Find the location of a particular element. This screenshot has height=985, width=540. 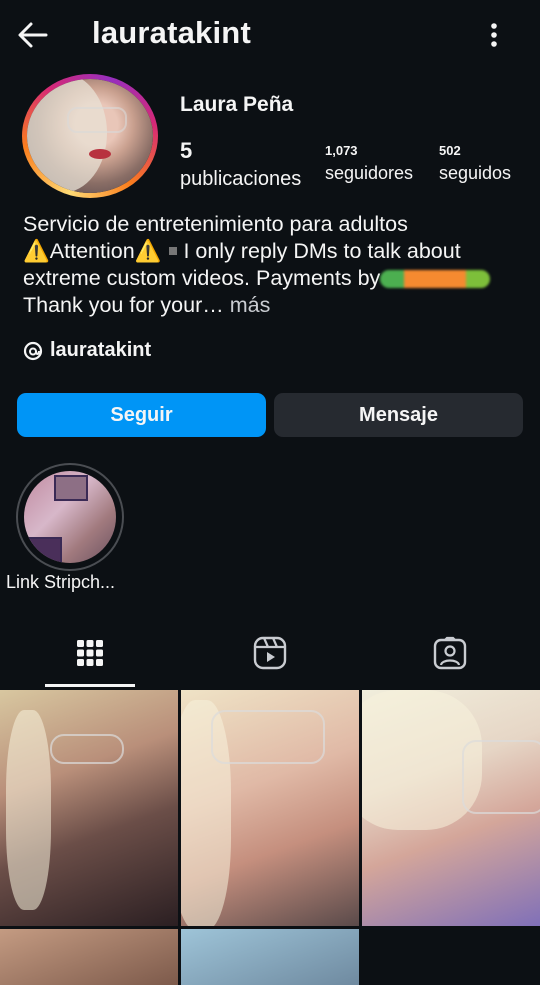

back-arrow-icon is located at coordinates (33, 35).